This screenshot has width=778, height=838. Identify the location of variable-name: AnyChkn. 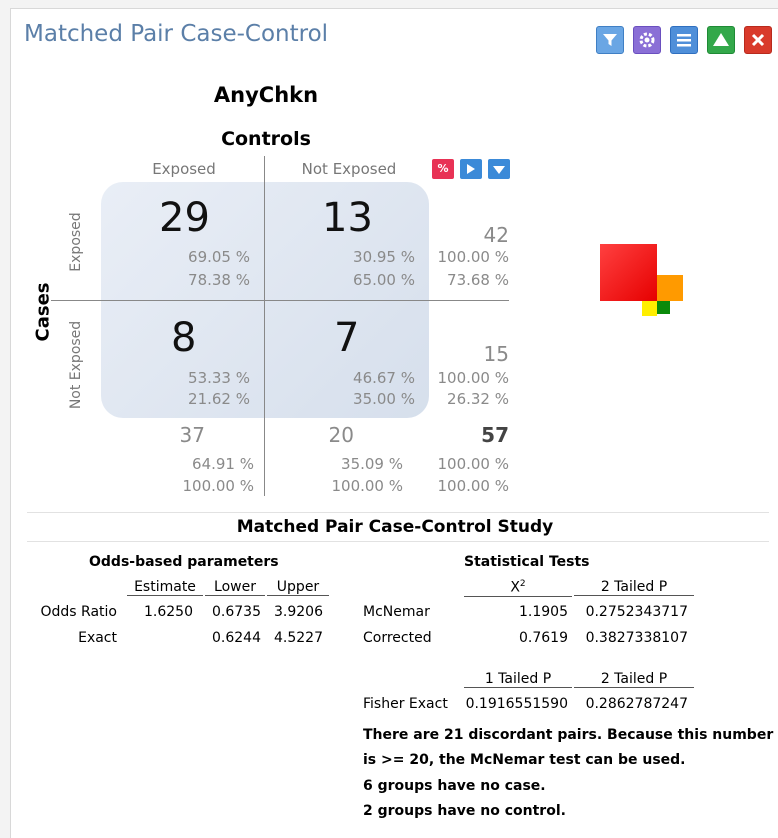
(266, 95).